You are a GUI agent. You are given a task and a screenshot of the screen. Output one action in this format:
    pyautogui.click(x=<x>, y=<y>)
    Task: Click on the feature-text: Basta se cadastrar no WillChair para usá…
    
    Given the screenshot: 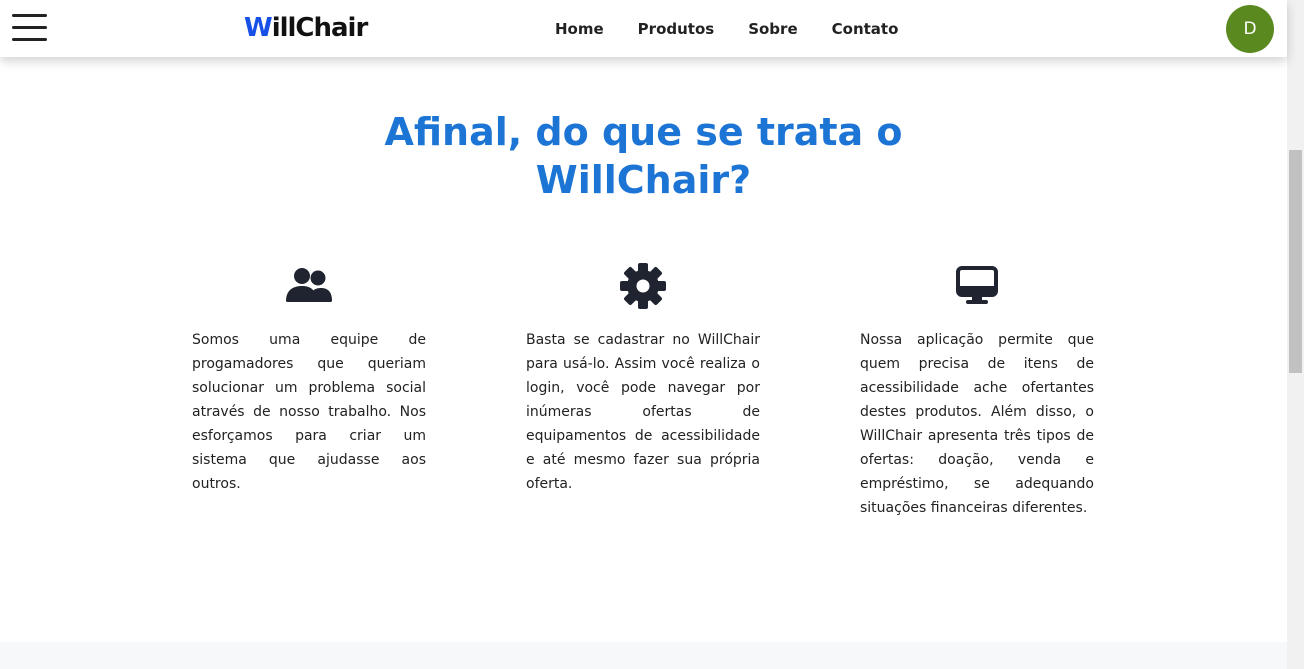 What is the action you would take?
    pyautogui.click(x=643, y=412)
    